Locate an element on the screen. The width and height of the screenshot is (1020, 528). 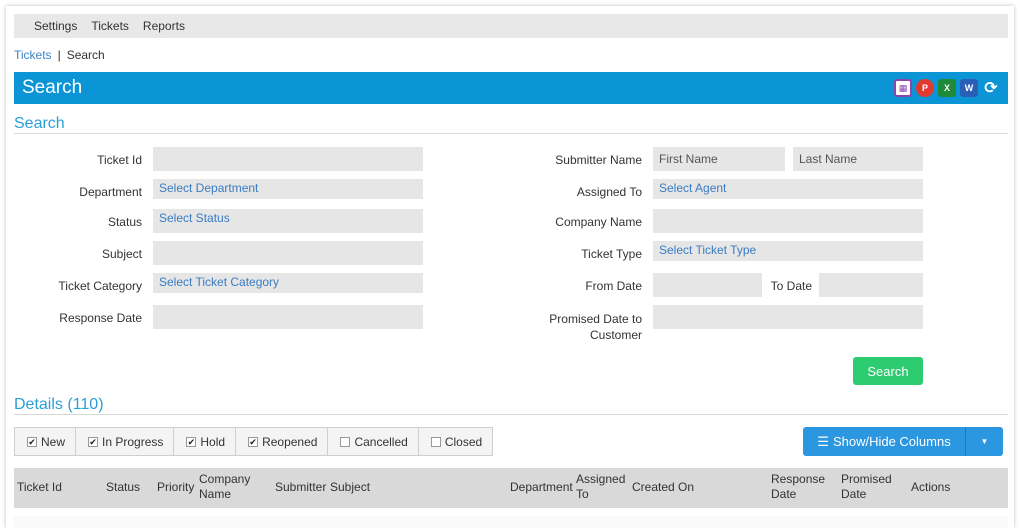
promised-date-label-line1: Promised Date to is located at coordinates (595, 319).